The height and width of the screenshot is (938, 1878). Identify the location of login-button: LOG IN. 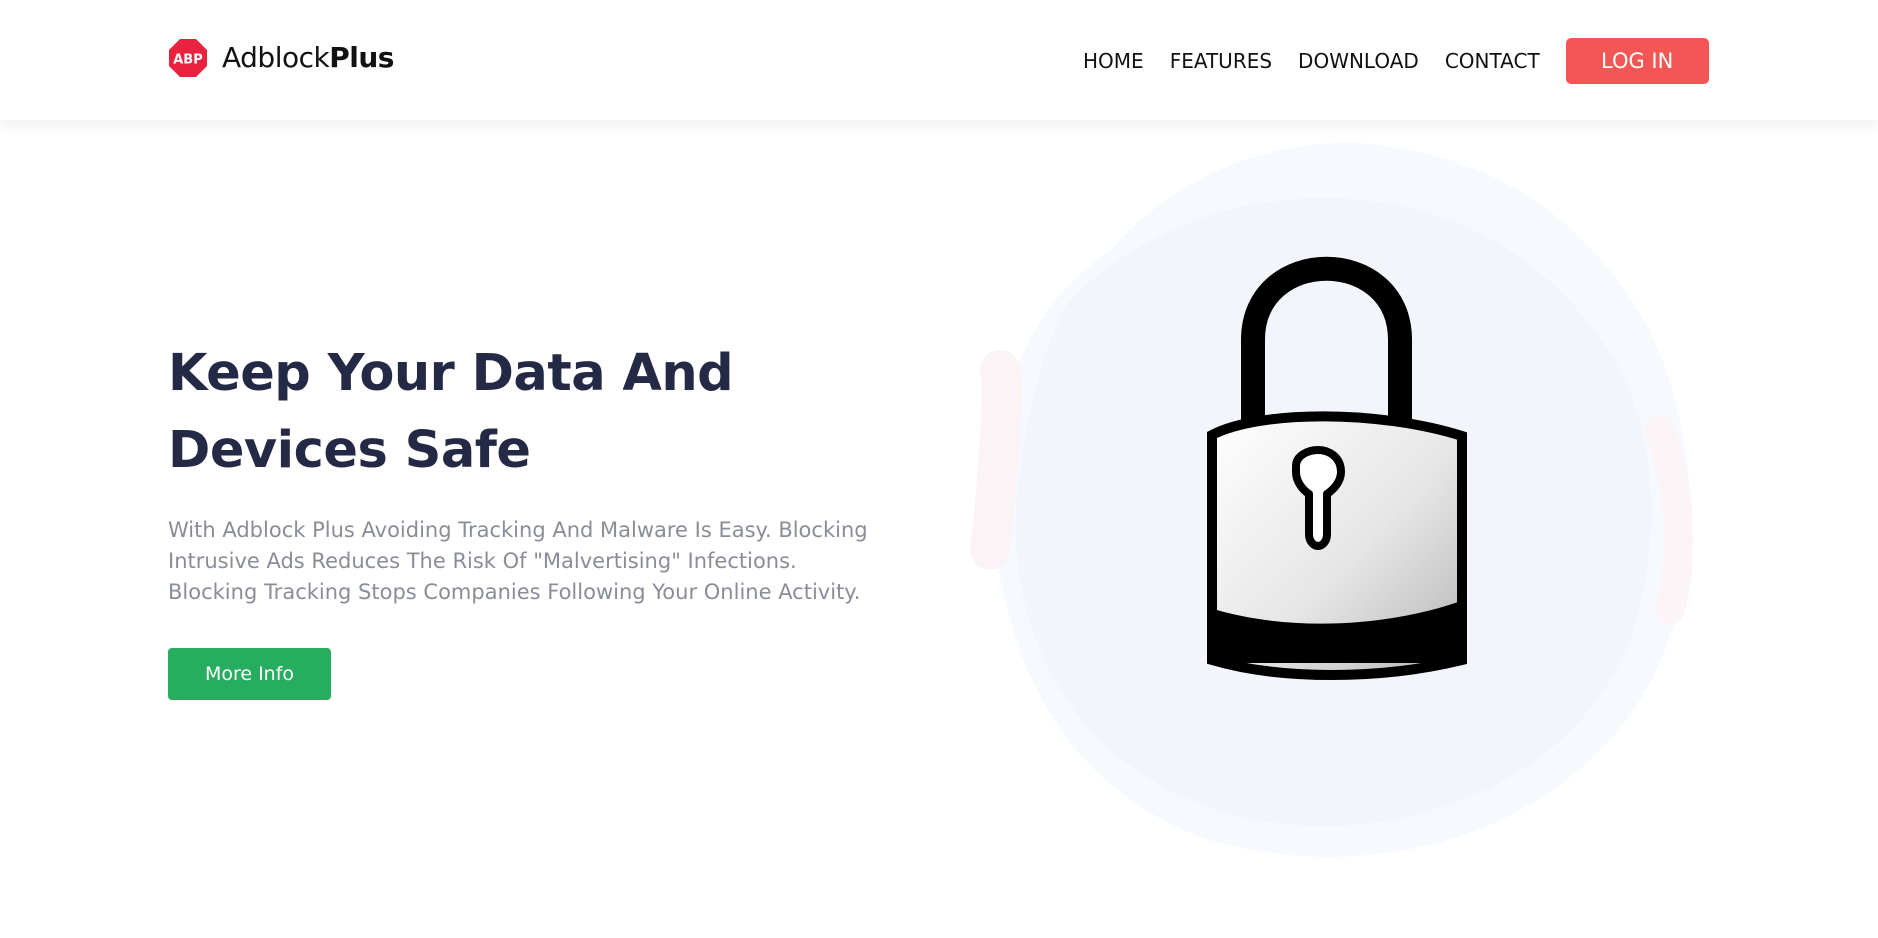
(1637, 61).